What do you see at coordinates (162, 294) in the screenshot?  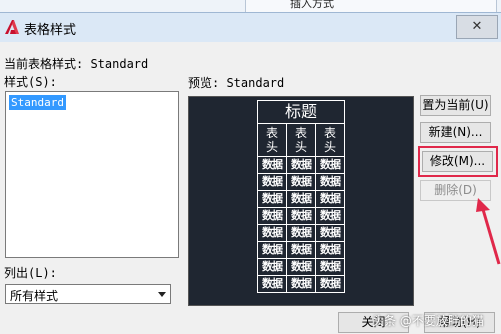 I see `chevron-down-icon` at bounding box center [162, 294].